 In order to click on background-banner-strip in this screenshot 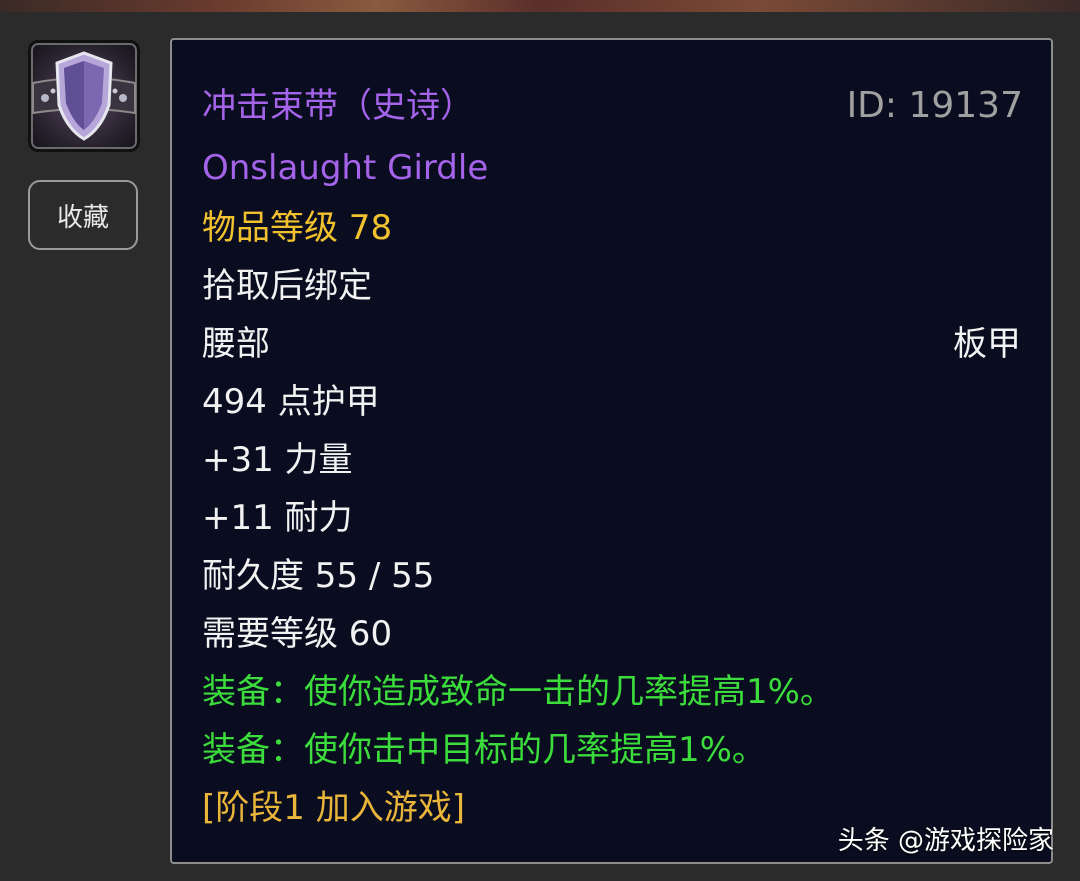, I will do `click(540, 6)`.